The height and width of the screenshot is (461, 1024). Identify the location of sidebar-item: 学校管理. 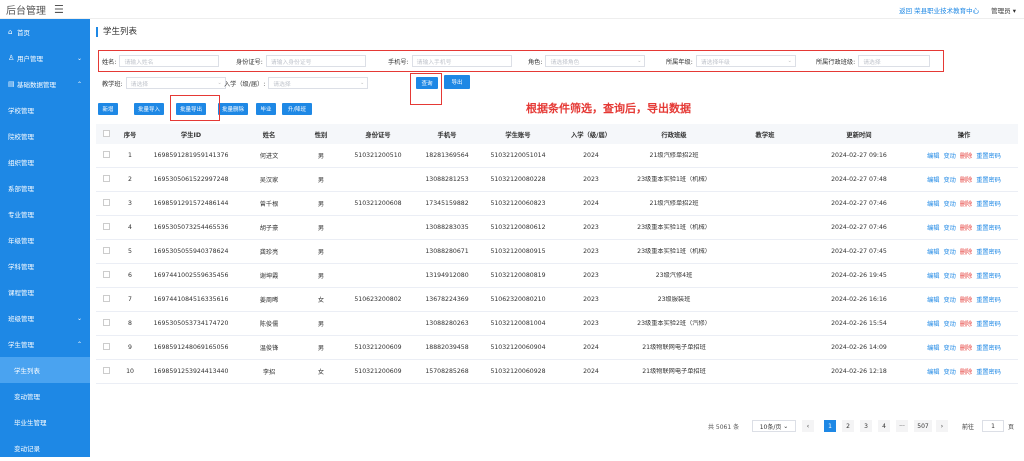
(45, 110).